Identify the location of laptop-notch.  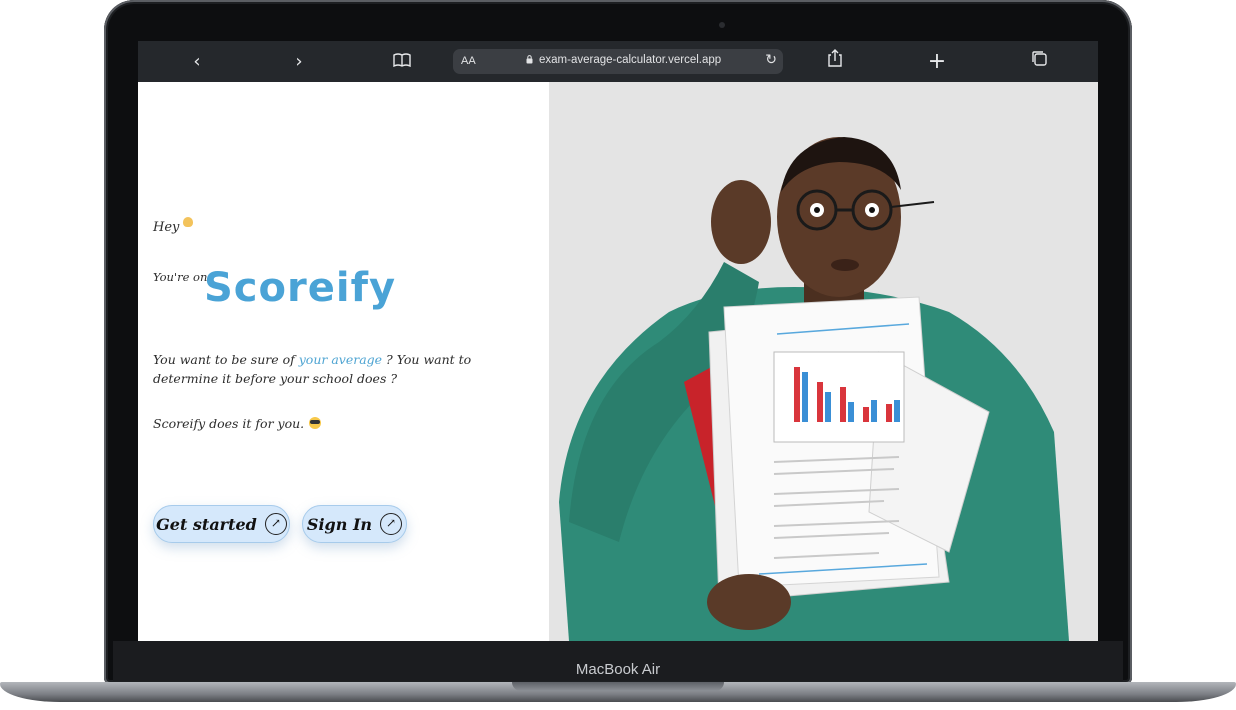
(618, 686).